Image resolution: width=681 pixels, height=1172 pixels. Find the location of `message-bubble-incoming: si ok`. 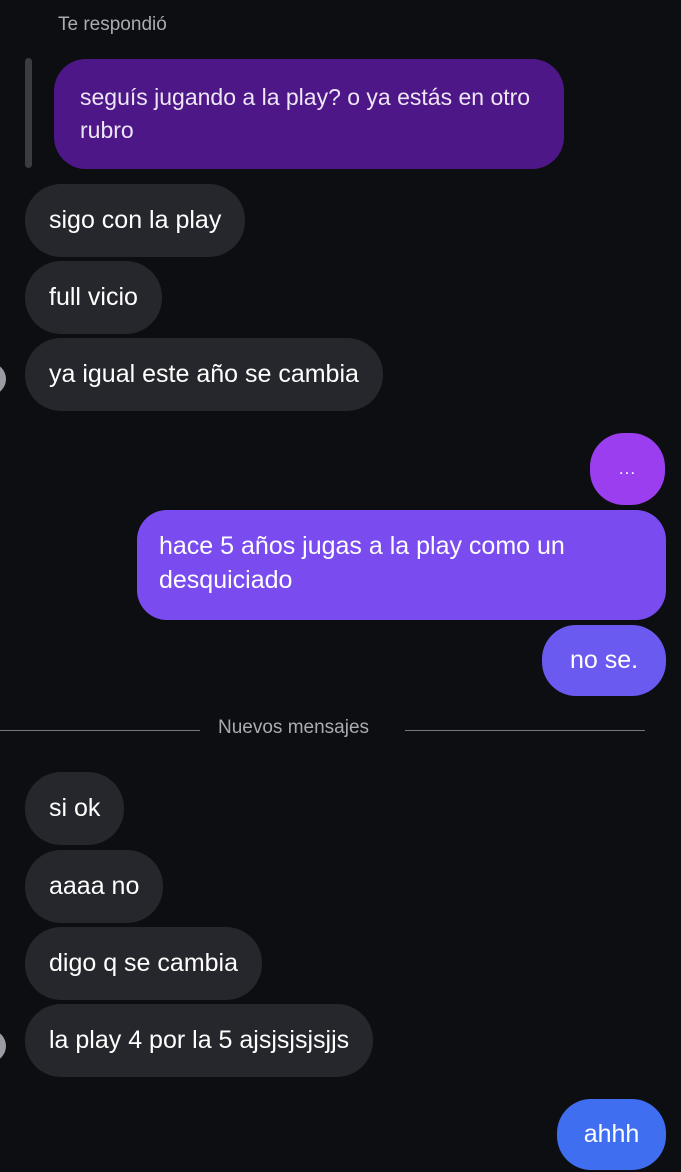

message-bubble-incoming: si ok is located at coordinates (75, 808).